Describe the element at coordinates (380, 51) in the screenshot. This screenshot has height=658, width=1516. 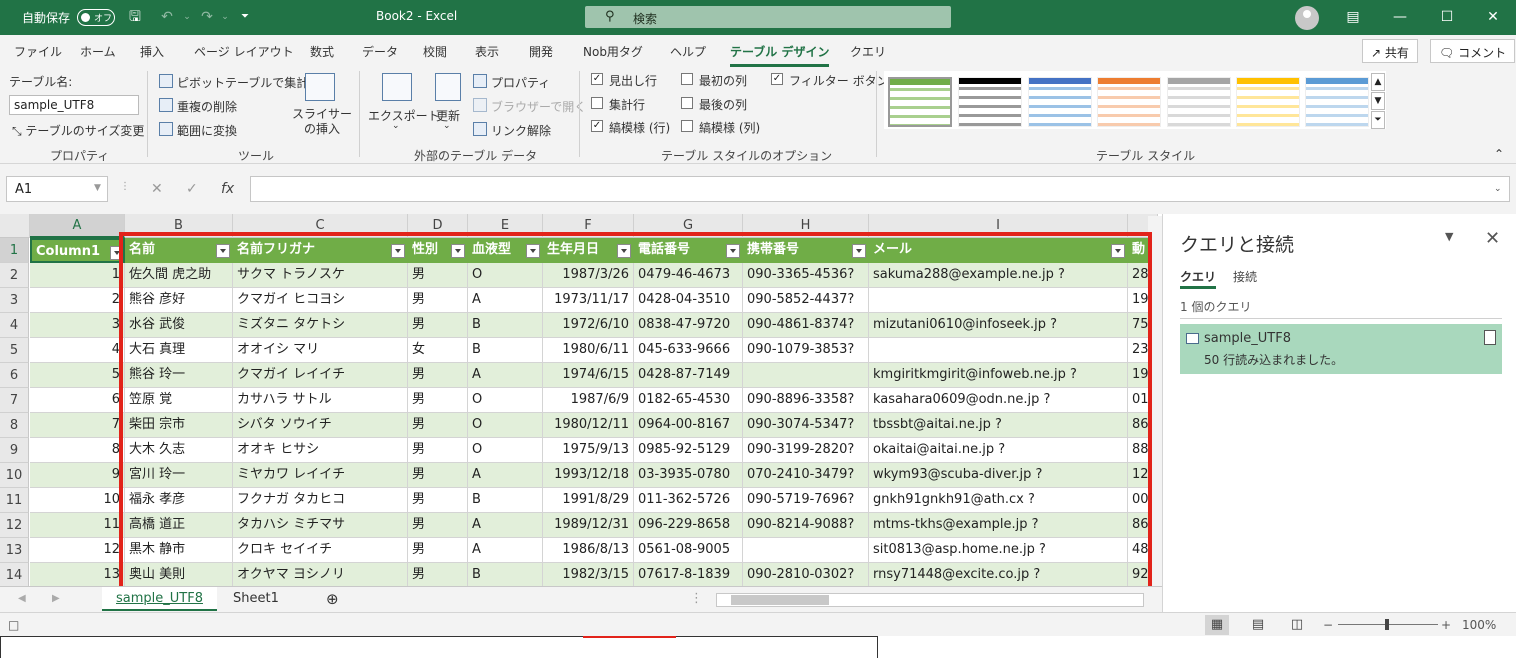
I see `tab-data: データ` at that location.